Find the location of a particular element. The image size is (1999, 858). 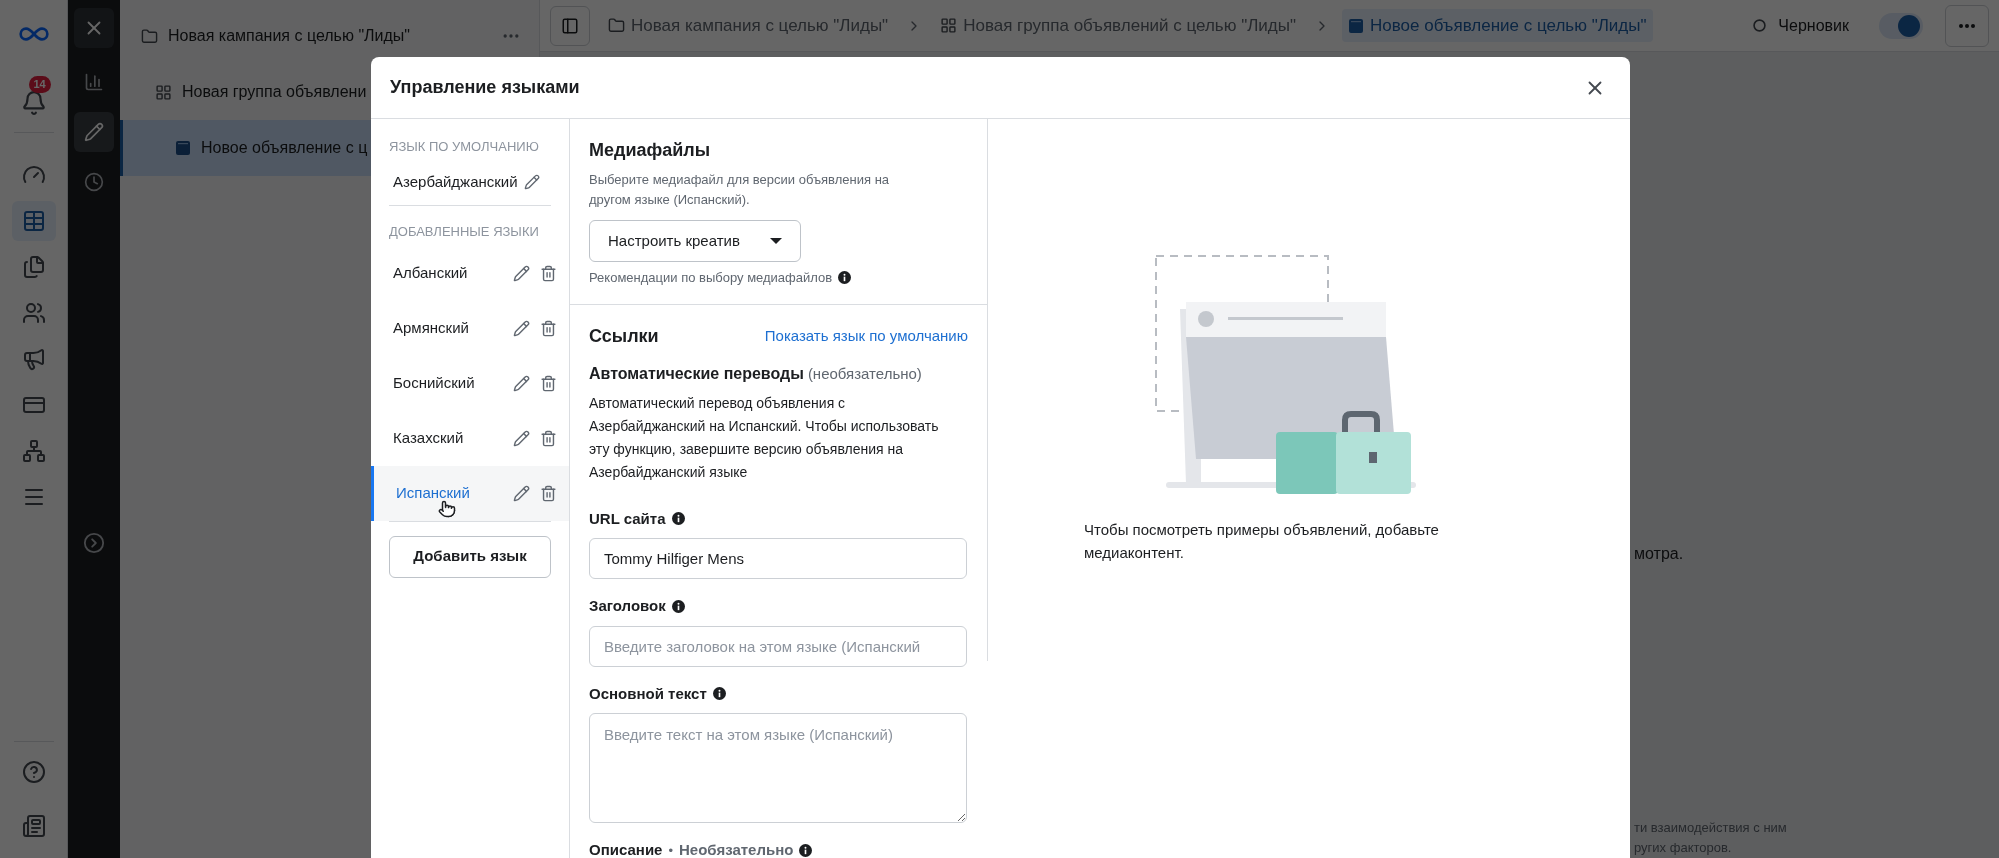

preview-message: Чтобы посмотреть примеры объявлений, добавьте медиаконтент. is located at coordinates (1262, 541).